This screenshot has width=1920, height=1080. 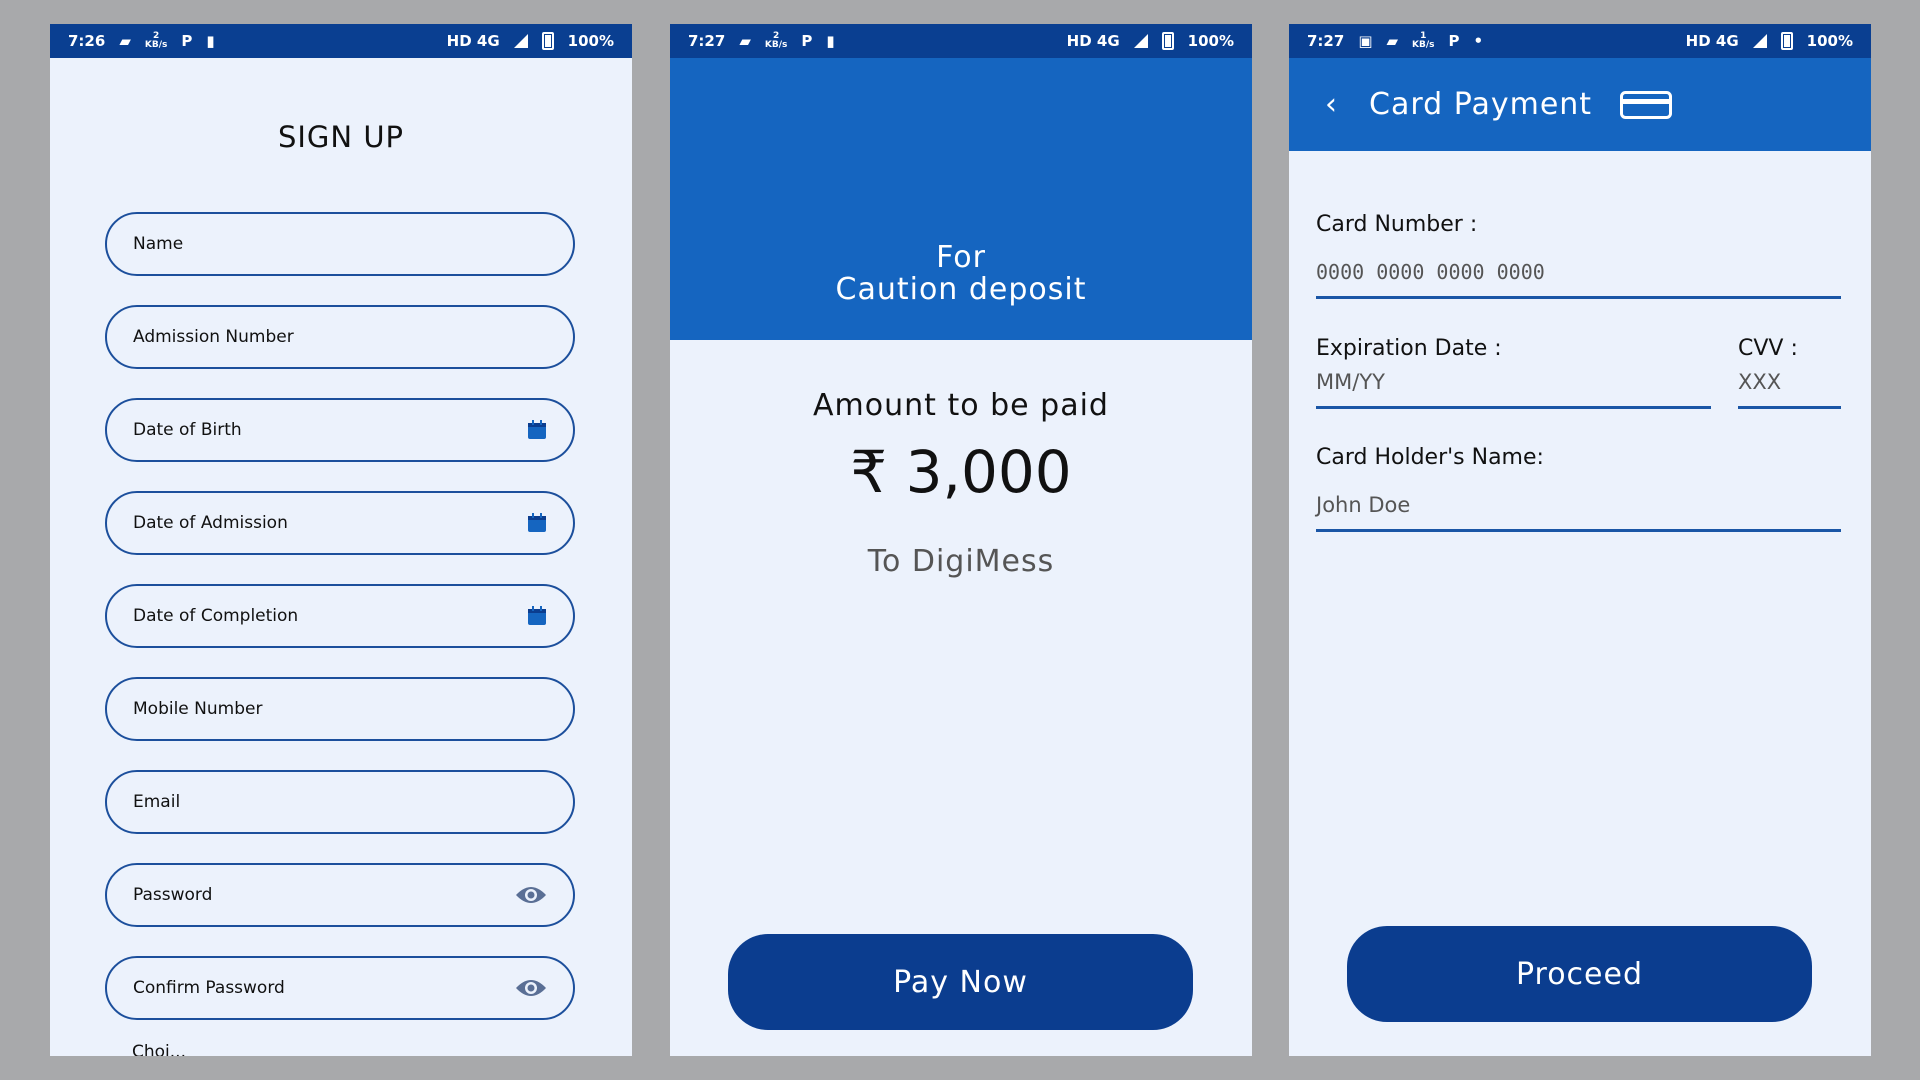 What do you see at coordinates (960, 982) in the screenshot?
I see `pay-now-button: Pay Now` at bounding box center [960, 982].